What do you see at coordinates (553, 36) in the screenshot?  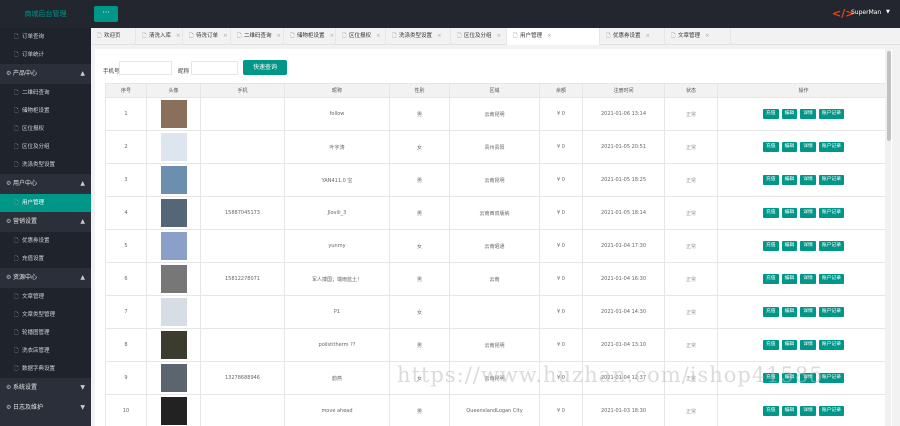 I see `tab-item: 🗋 用户管理 ×` at bounding box center [553, 36].